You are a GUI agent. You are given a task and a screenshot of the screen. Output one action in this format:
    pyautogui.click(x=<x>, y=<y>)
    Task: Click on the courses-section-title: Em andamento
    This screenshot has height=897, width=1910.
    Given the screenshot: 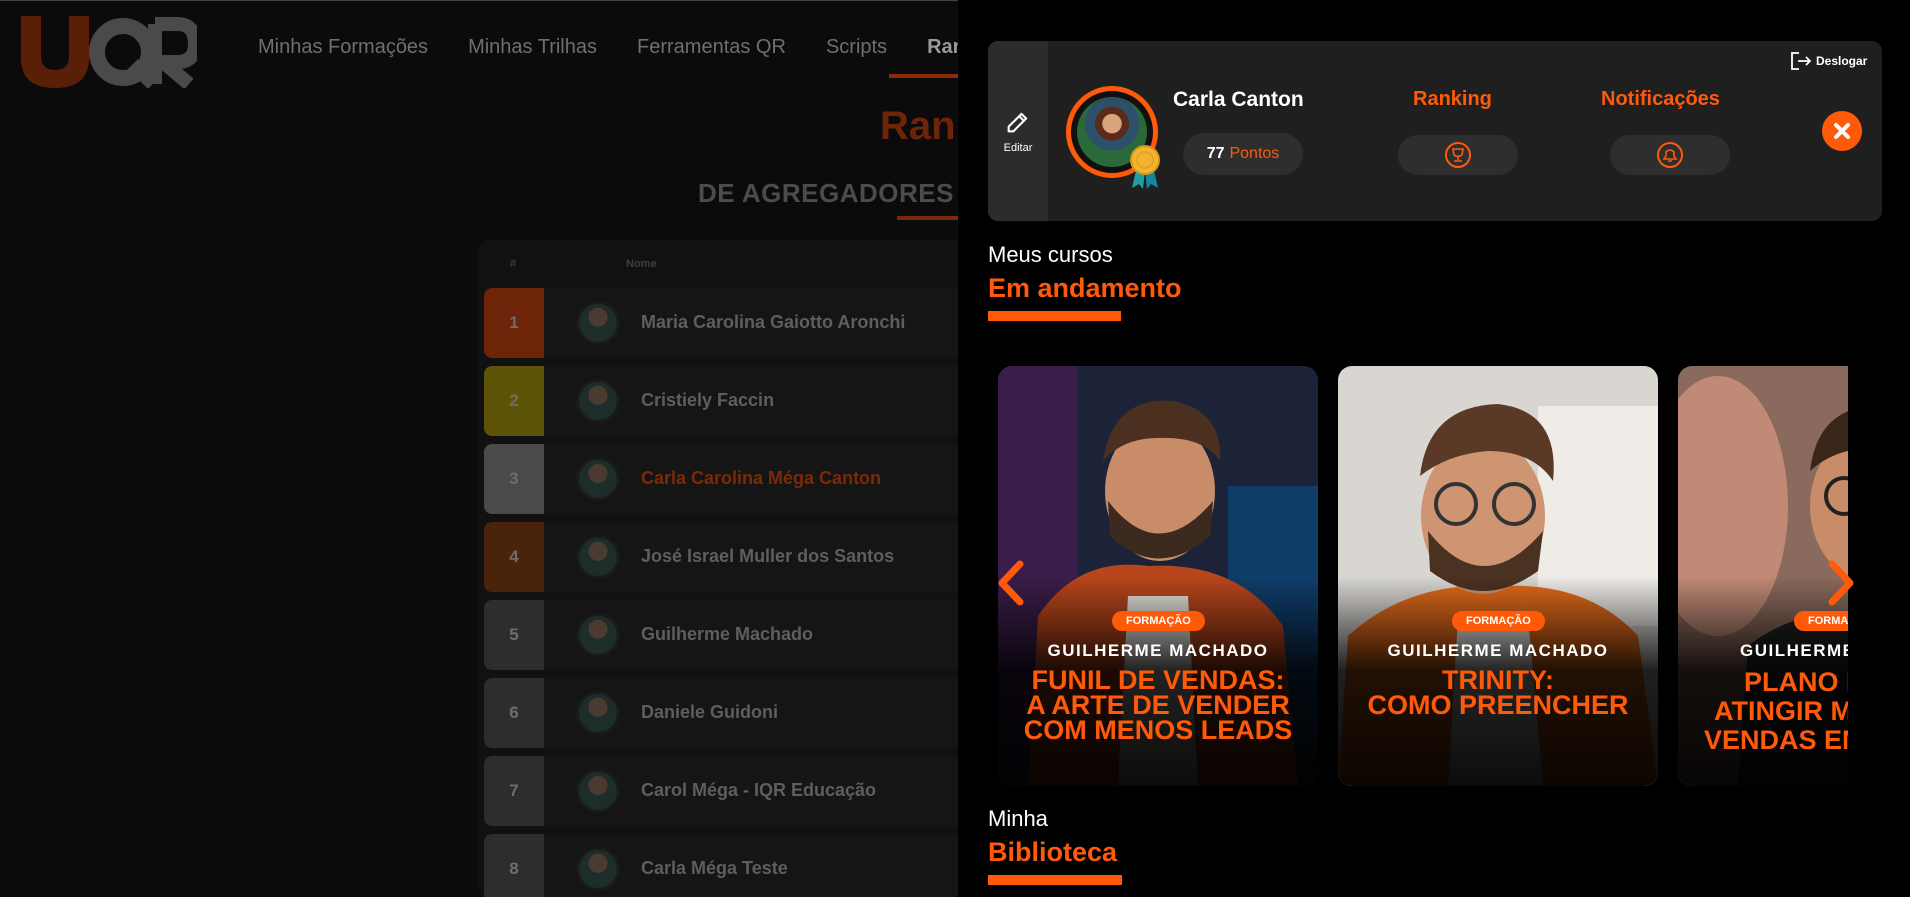 What is the action you would take?
    pyautogui.click(x=1085, y=288)
    